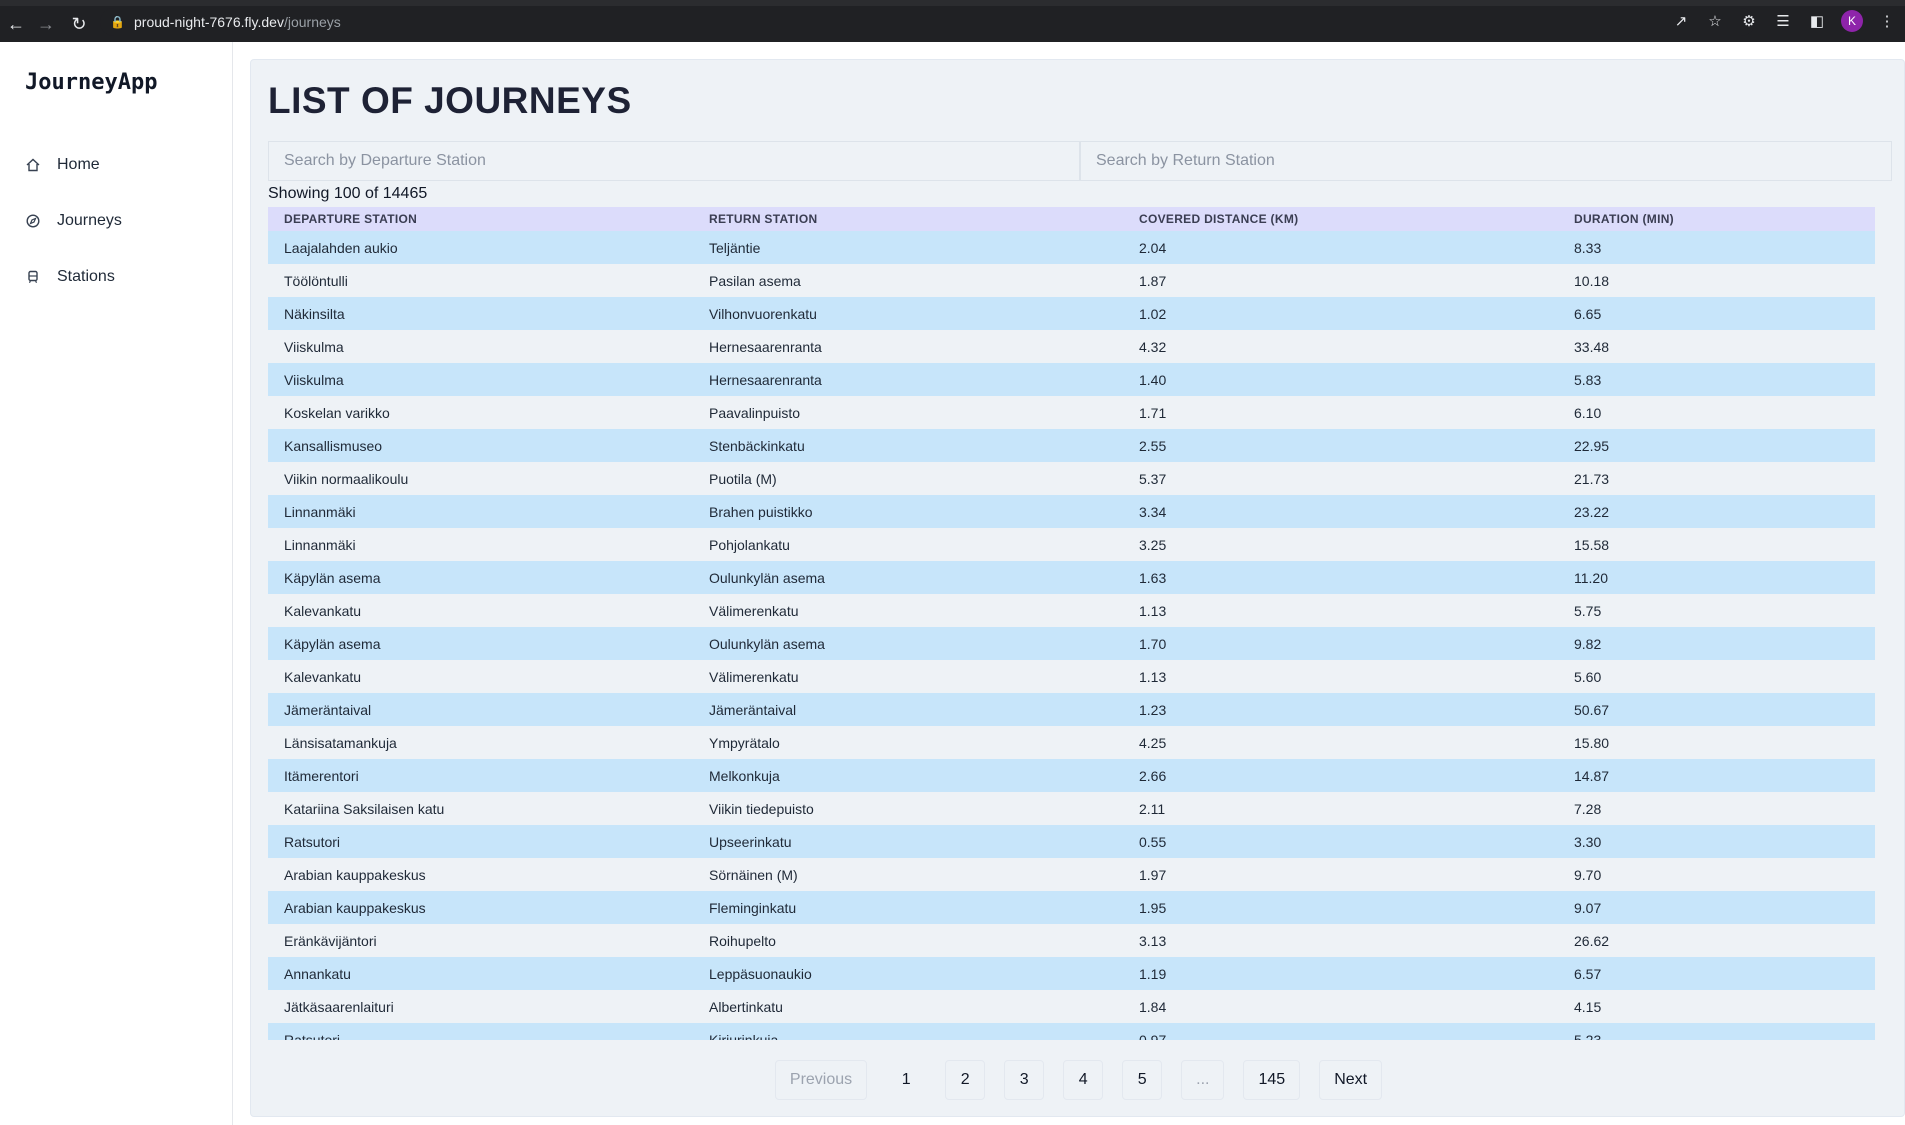 The height and width of the screenshot is (1125, 1905). I want to click on table-row: Kansallismuseo Stenbäckinkatu 2.55 22.95, so click(1071, 445).